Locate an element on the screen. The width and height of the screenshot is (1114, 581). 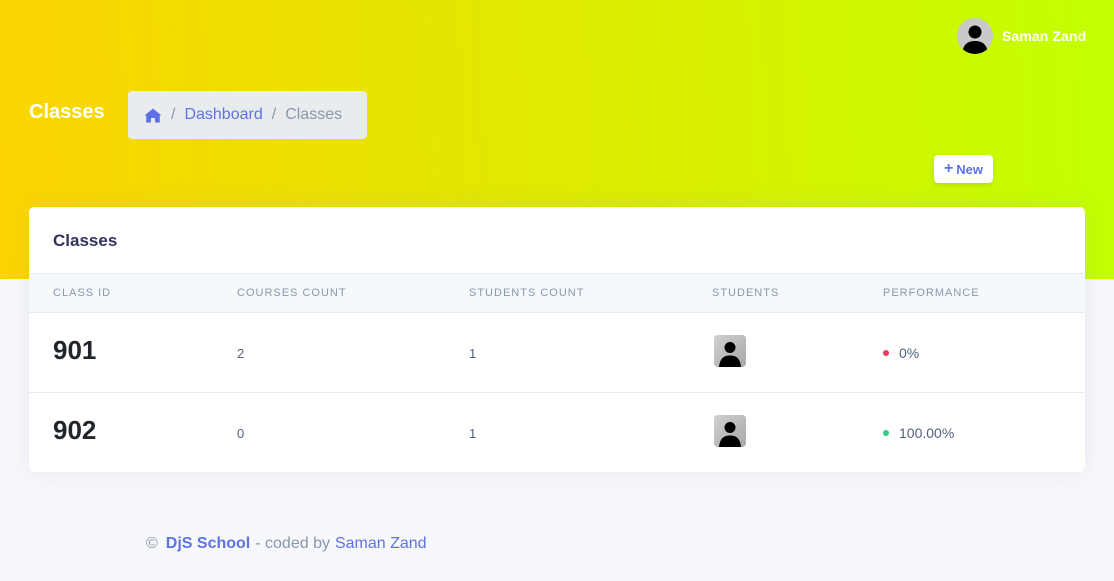
courses-count: 2 is located at coordinates (241, 353).